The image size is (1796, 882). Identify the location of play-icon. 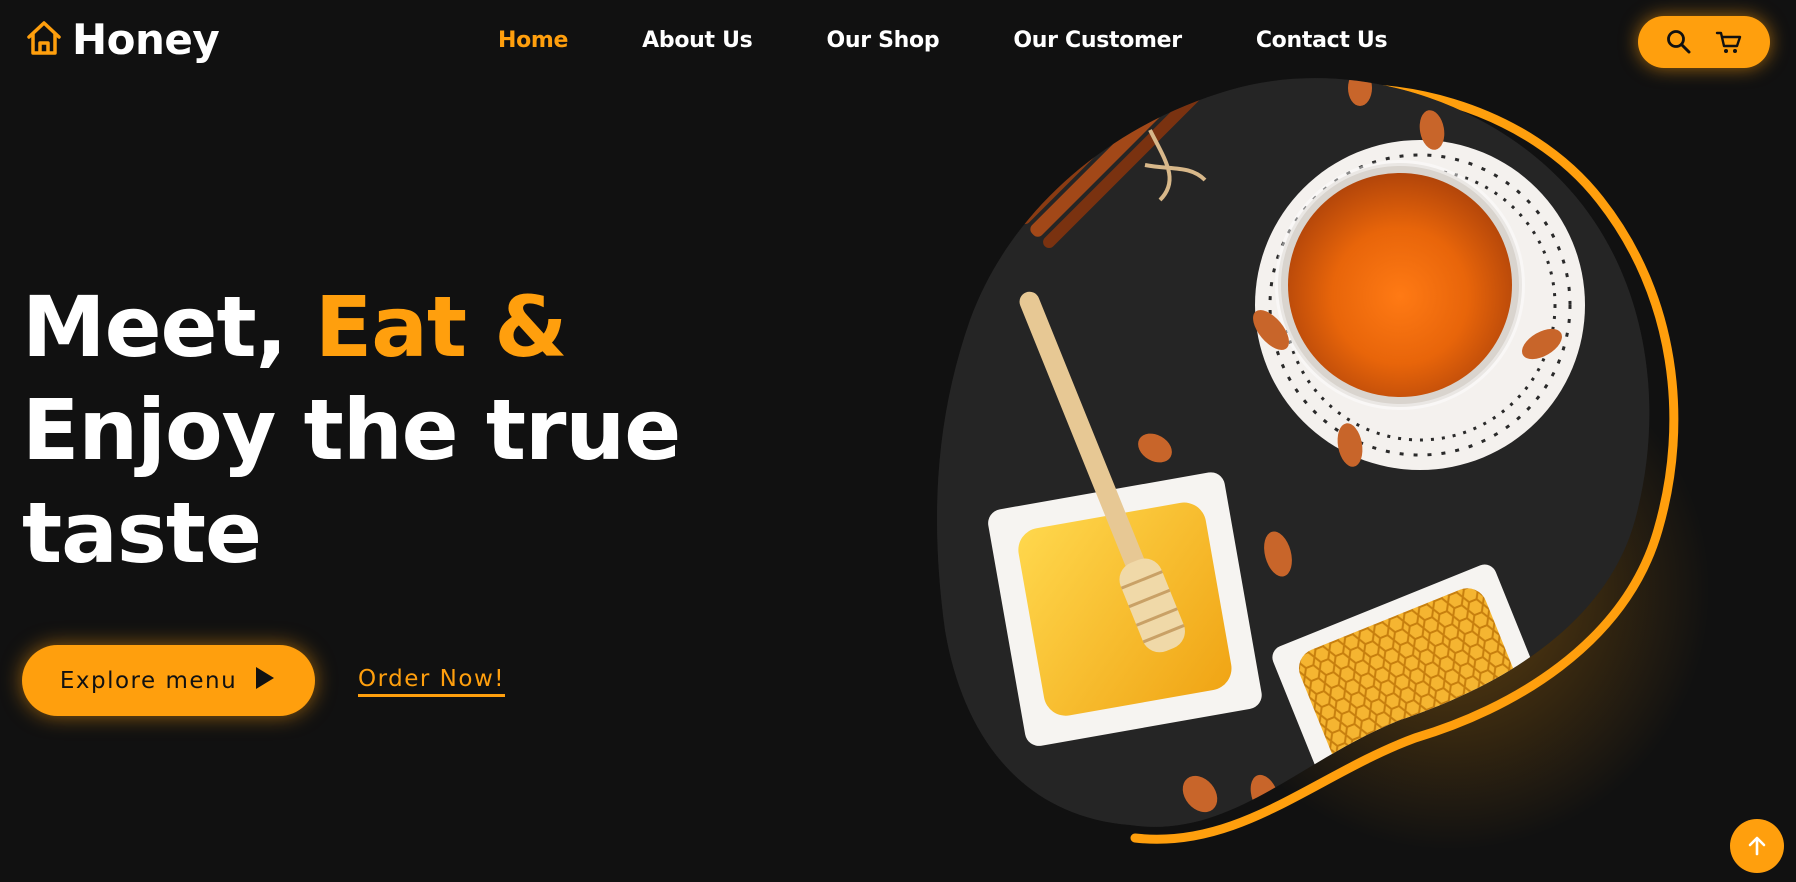
(265, 681).